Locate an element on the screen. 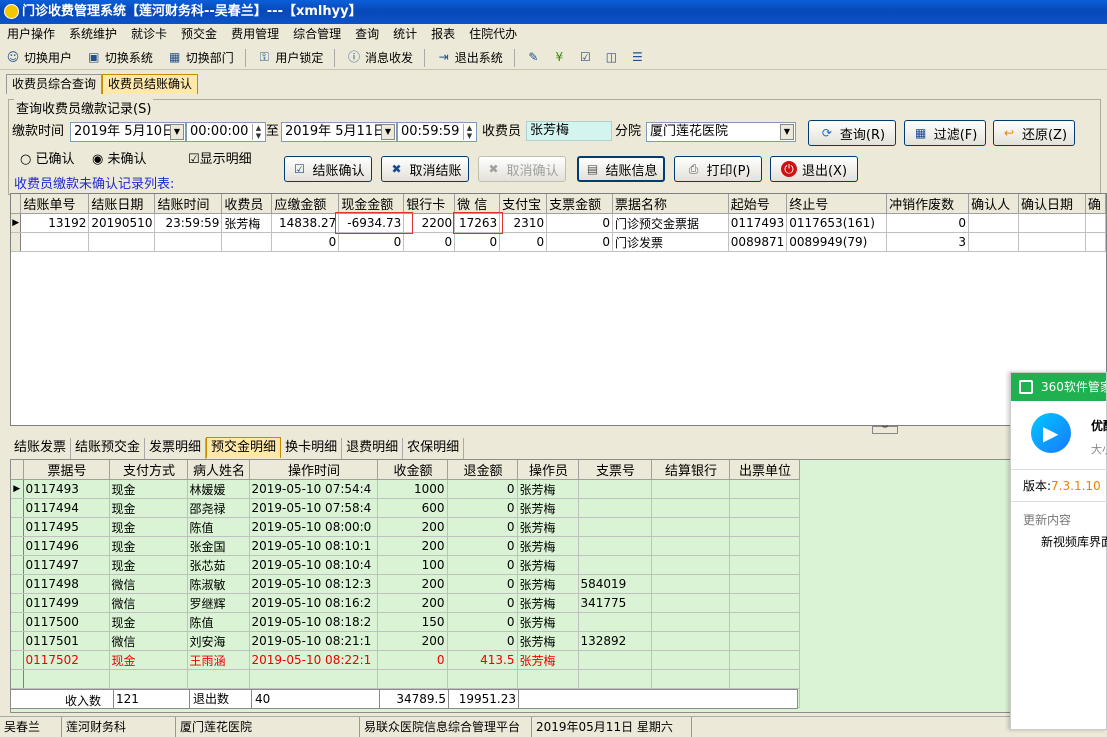  menu-deposit: 预交金 is located at coordinates (199, 34).